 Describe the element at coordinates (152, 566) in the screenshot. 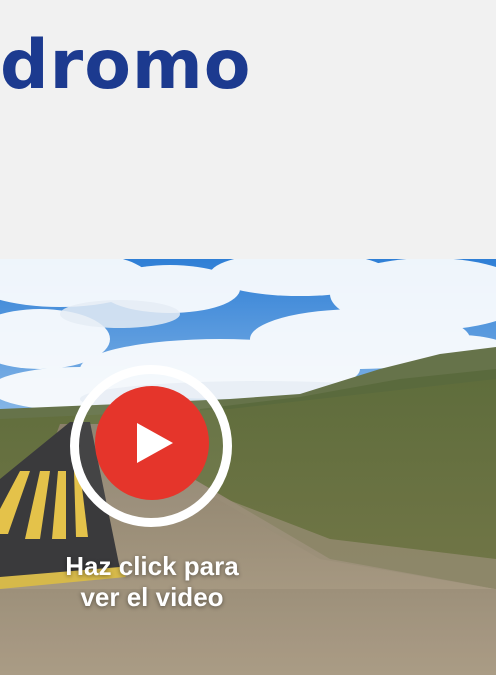

I see `video-caption-line-1: Haz click para` at that location.